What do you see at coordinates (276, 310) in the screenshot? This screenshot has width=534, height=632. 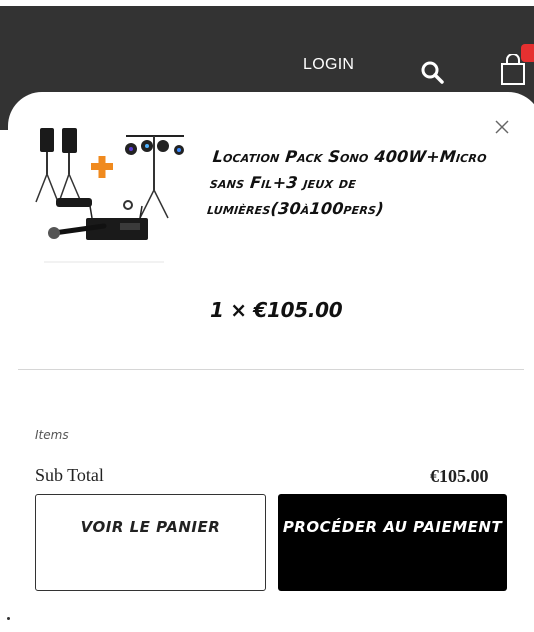 I see `cart-item-quantity-price: 1 × €105.00` at bounding box center [276, 310].